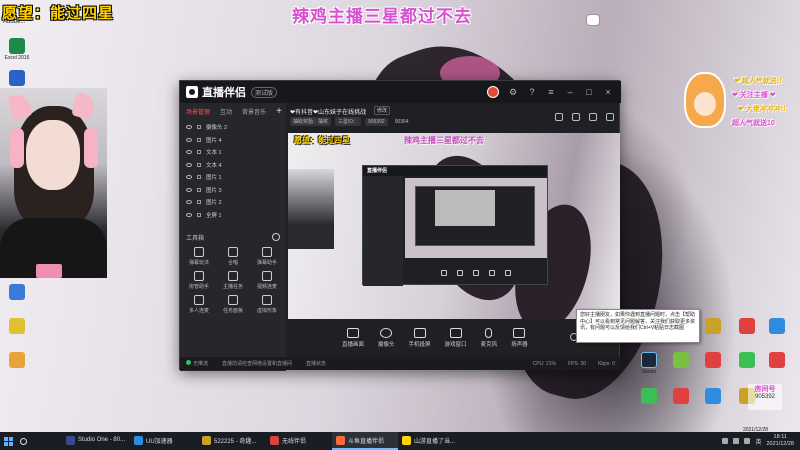 The height and width of the screenshot is (450, 800). What do you see at coordinates (267, 304) in the screenshot?
I see `tool-avatar: 虚拟形象` at bounding box center [267, 304].